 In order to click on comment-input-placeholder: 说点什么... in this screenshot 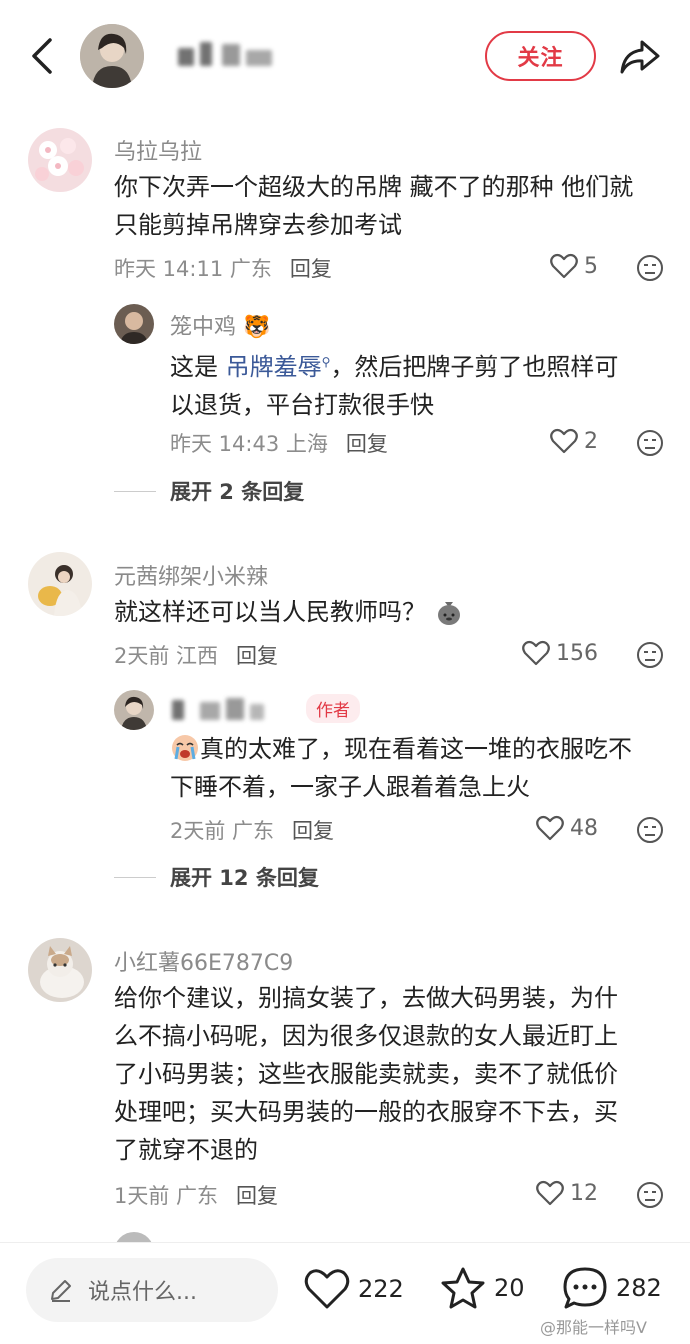, I will do `click(142, 1292)`.